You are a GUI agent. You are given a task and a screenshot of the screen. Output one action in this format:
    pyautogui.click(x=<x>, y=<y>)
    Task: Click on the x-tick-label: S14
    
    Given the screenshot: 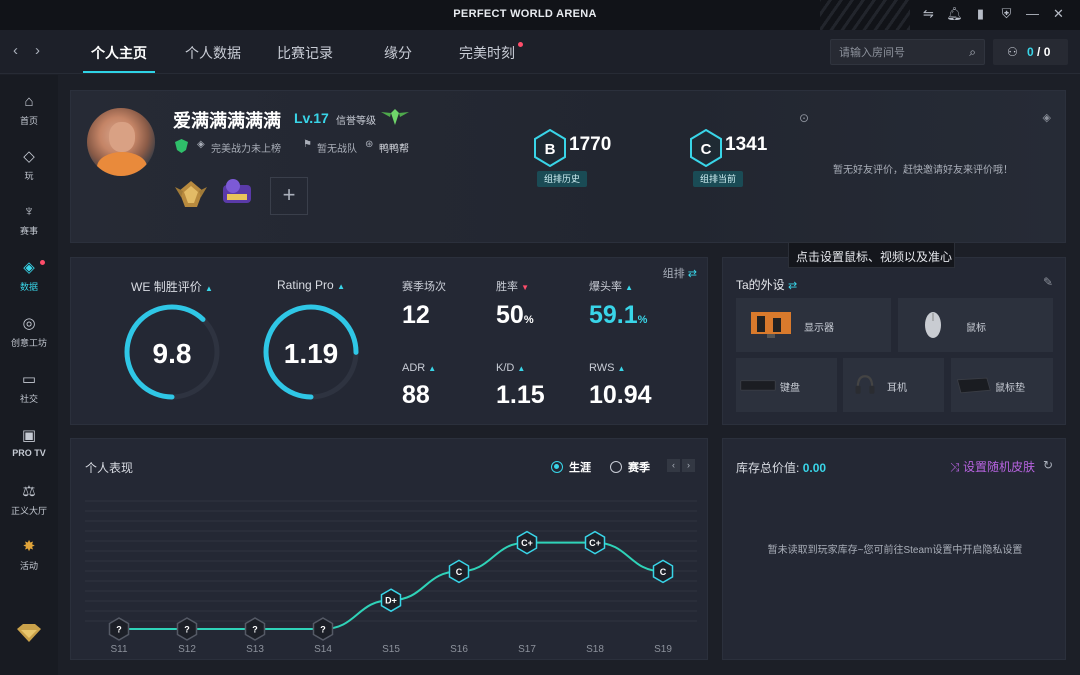 What is the action you would take?
    pyautogui.click(x=323, y=649)
    